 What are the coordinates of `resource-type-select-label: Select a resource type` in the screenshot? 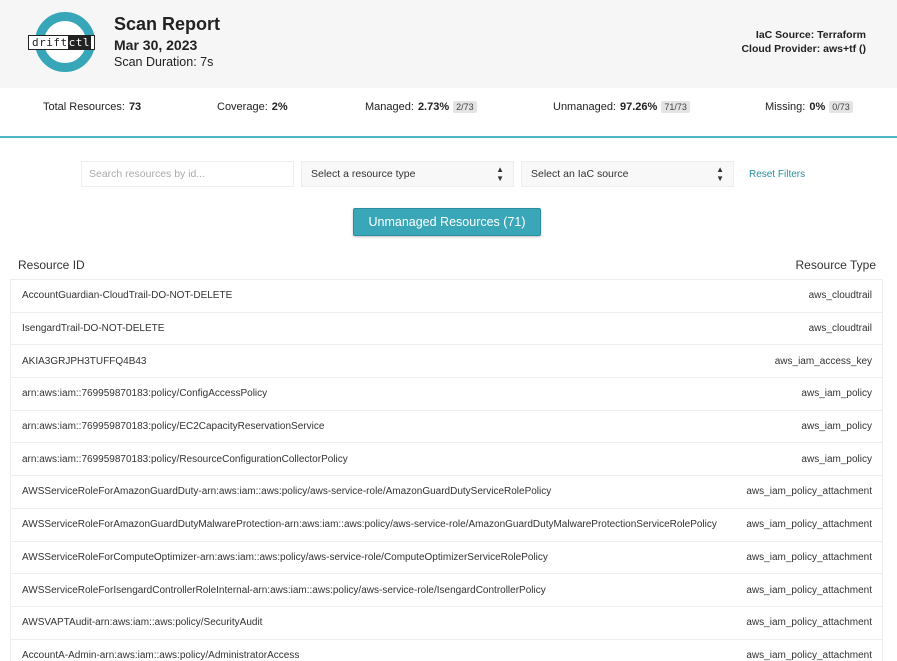 It's located at (363, 174).